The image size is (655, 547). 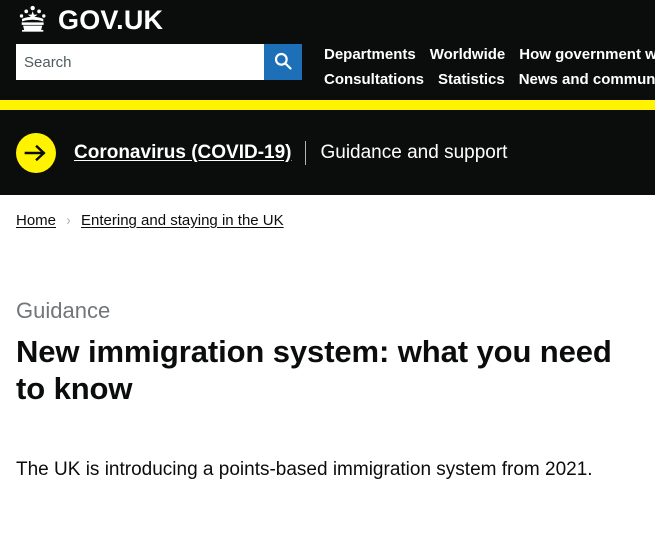 What do you see at coordinates (182, 220) in the screenshot?
I see `breadcrumb-item-entering-and-staying-in-the-uk: Entering and staying in the UK` at bounding box center [182, 220].